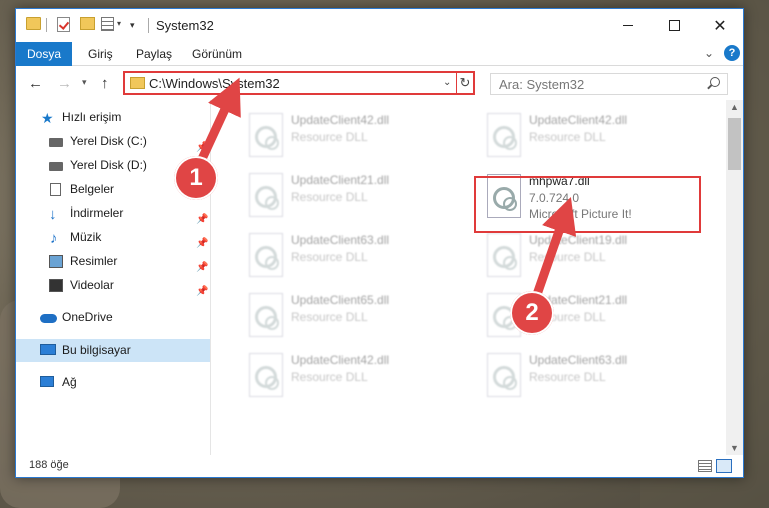  What do you see at coordinates (532, 313) in the screenshot?
I see `step-badge-2: 2` at bounding box center [532, 313].